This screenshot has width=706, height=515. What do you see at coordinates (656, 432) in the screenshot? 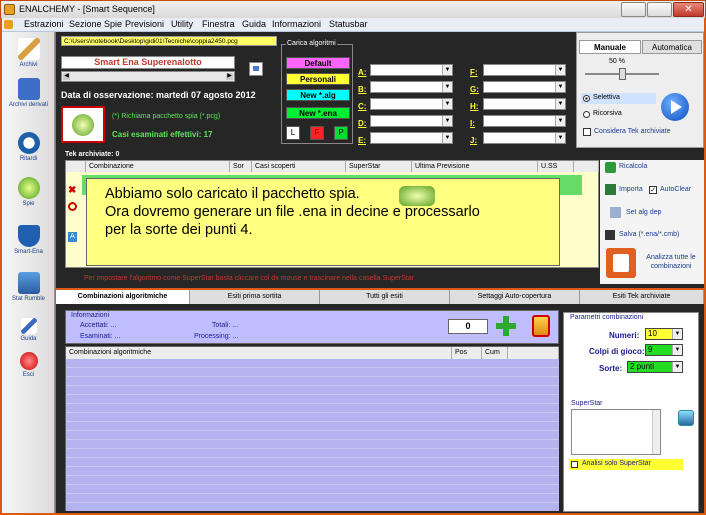
I see `superstar-scrollbar` at bounding box center [656, 432].